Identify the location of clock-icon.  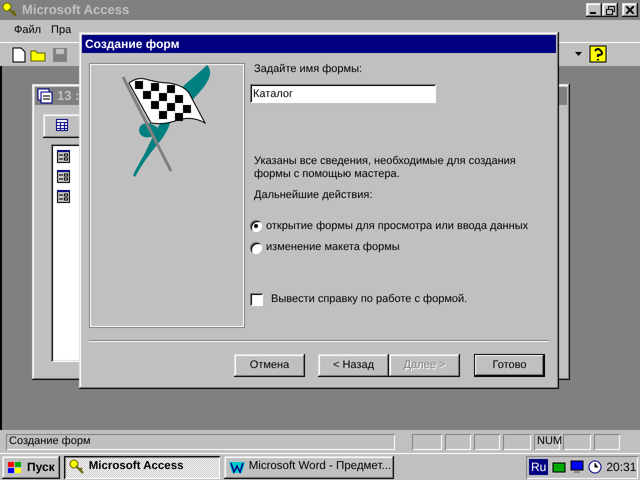
(595, 467).